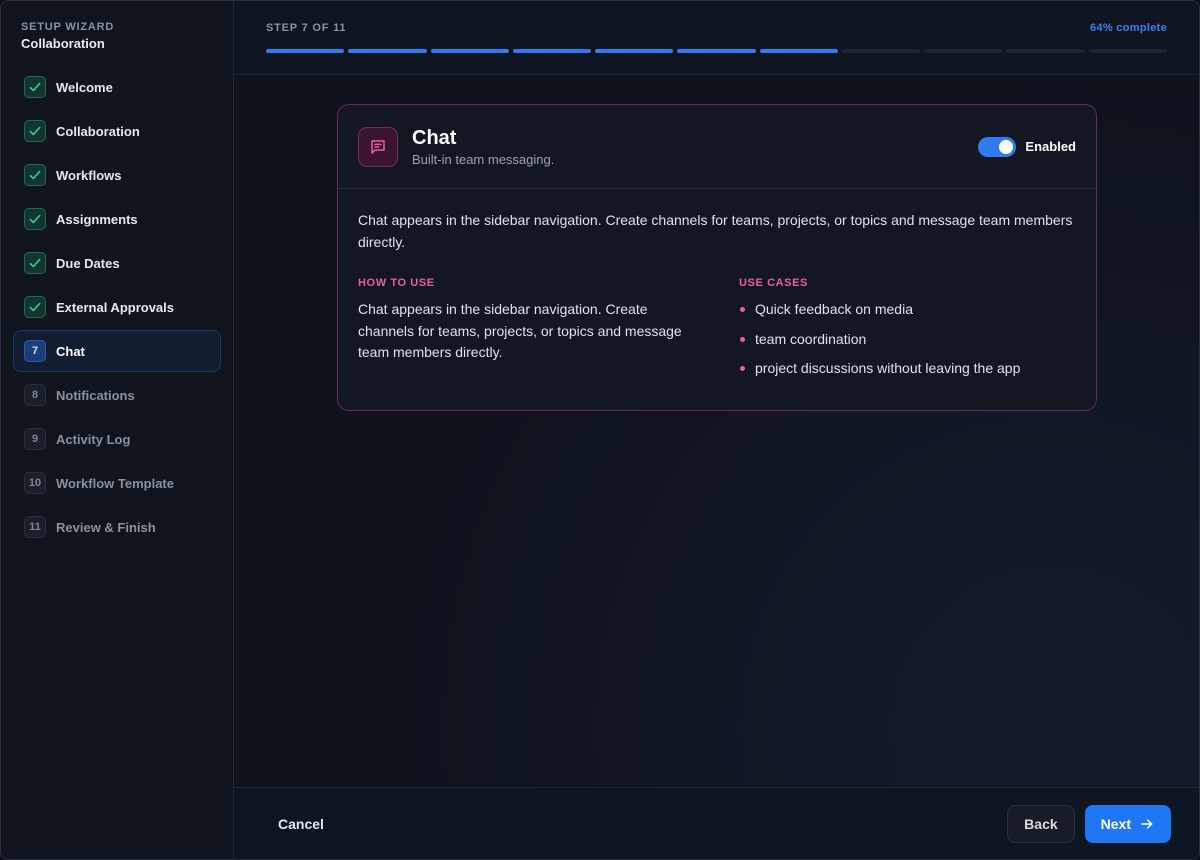 The width and height of the screenshot is (1200, 860). Describe the element at coordinates (483, 159) in the screenshot. I see `card-subtitle: Built-in team messaging.` at that location.